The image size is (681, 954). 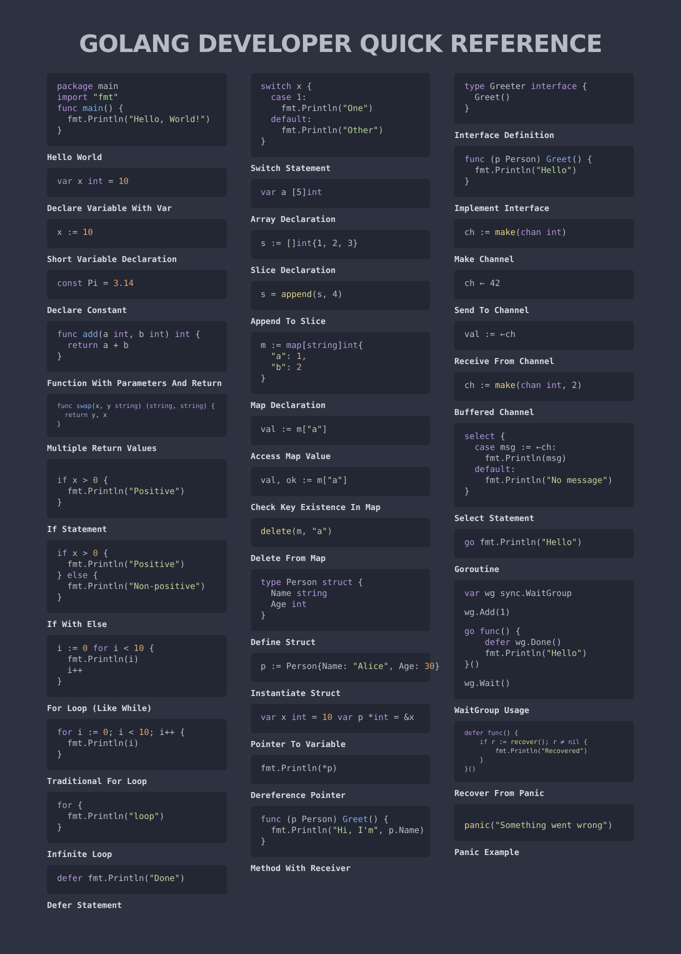 I want to click on code-line: "a": 1,, so click(x=288, y=357).